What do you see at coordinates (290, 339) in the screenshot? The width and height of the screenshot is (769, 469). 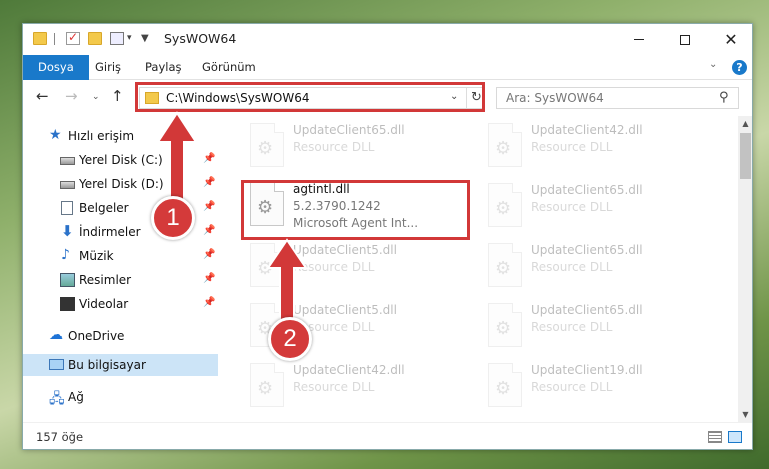 I see `step-2-badge: 2` at bounding box center [290, 339].